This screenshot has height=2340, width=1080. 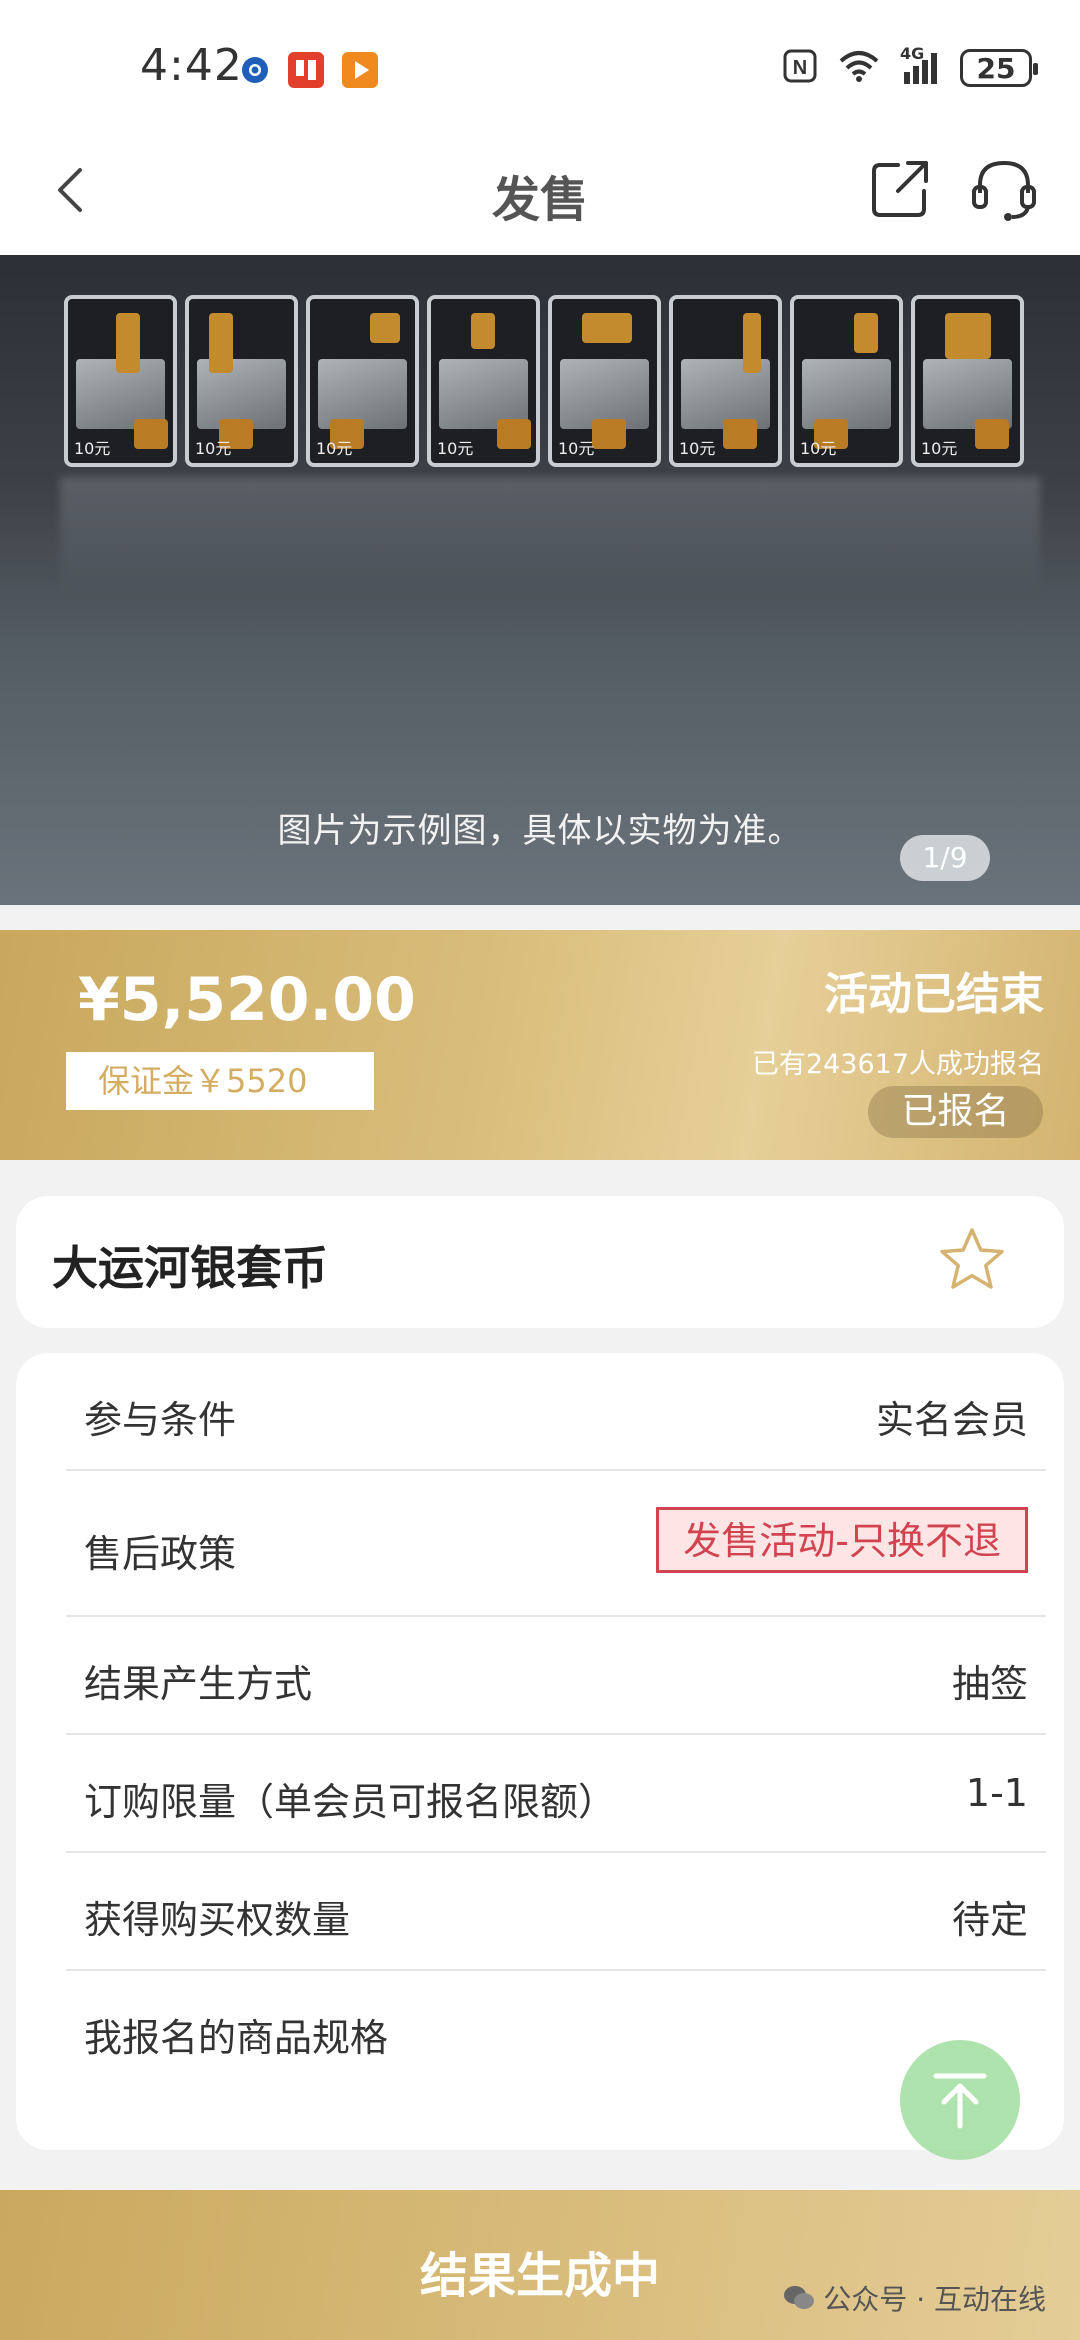 I want to click on image-page-indicator: 1/9, so click(x=945, y=858).